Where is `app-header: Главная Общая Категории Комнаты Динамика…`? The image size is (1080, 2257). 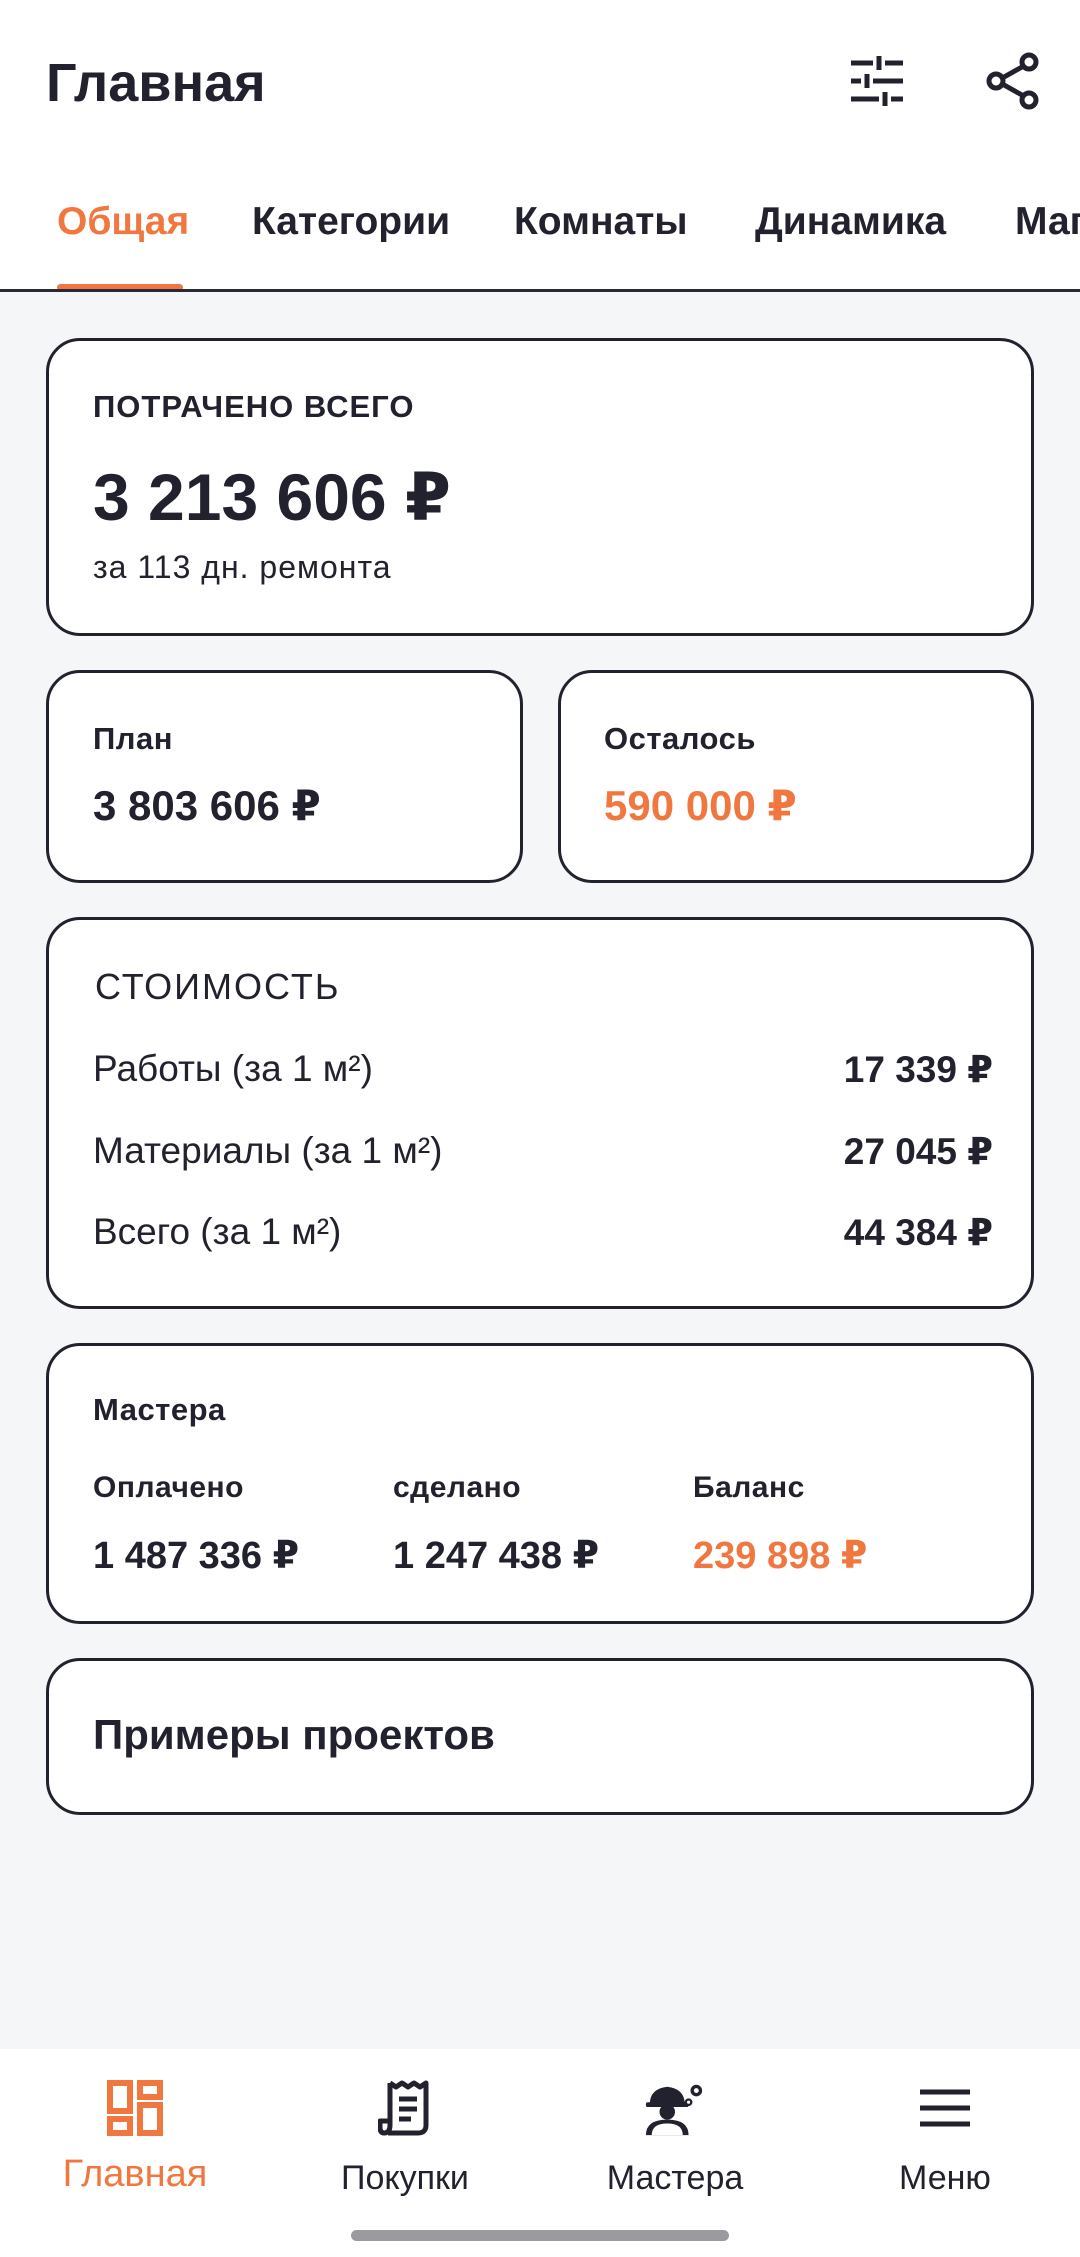
app-header: Главная Общая Категории Комнаты Динамика… is located at coordinates (540, 146).